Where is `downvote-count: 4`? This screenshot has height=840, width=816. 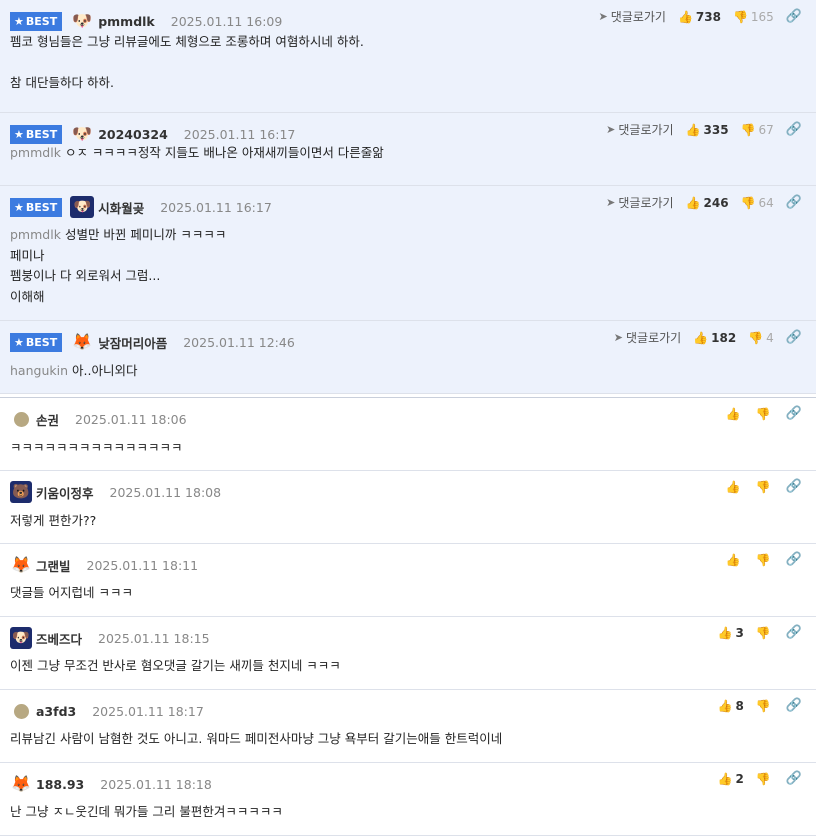 downvote-count: 4 is located at coordinates (770, 337).